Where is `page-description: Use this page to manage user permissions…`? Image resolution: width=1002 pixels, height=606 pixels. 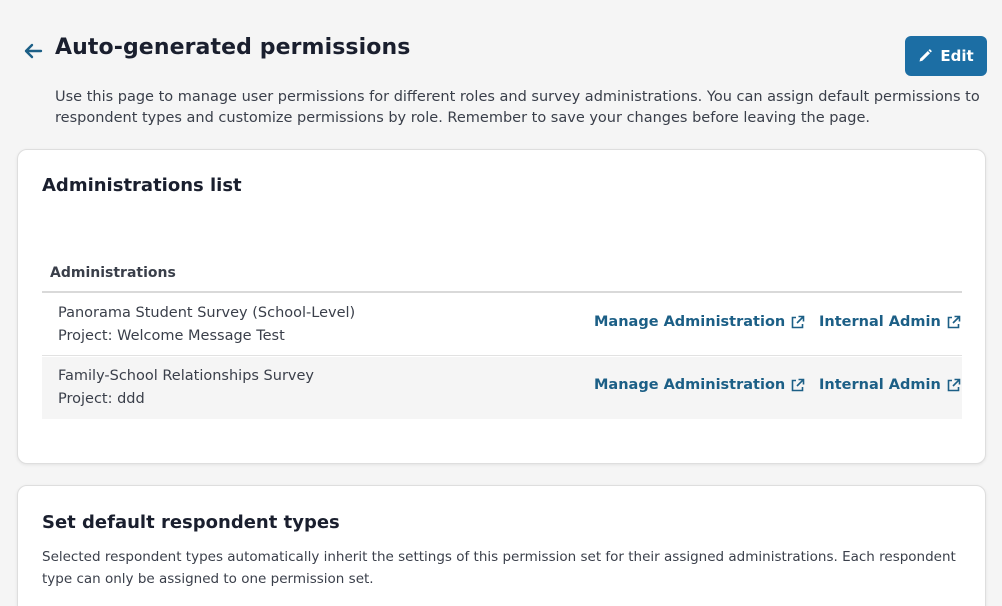
page-description: Use this page to manage user permissions… is located at coordinates (517, 107).